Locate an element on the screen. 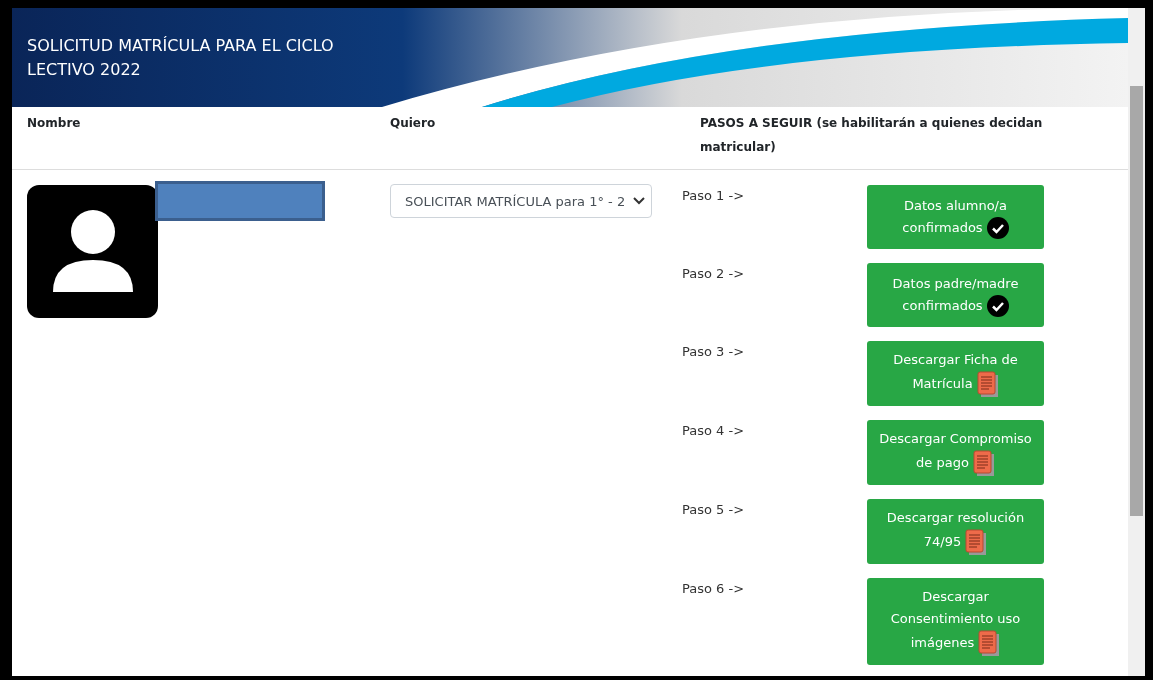 This screenshot has height=680, width=1153. choice-dropdown: SOLICITAR MATRÍCULA para 1° - 2 is located at coordinates (521, 201).